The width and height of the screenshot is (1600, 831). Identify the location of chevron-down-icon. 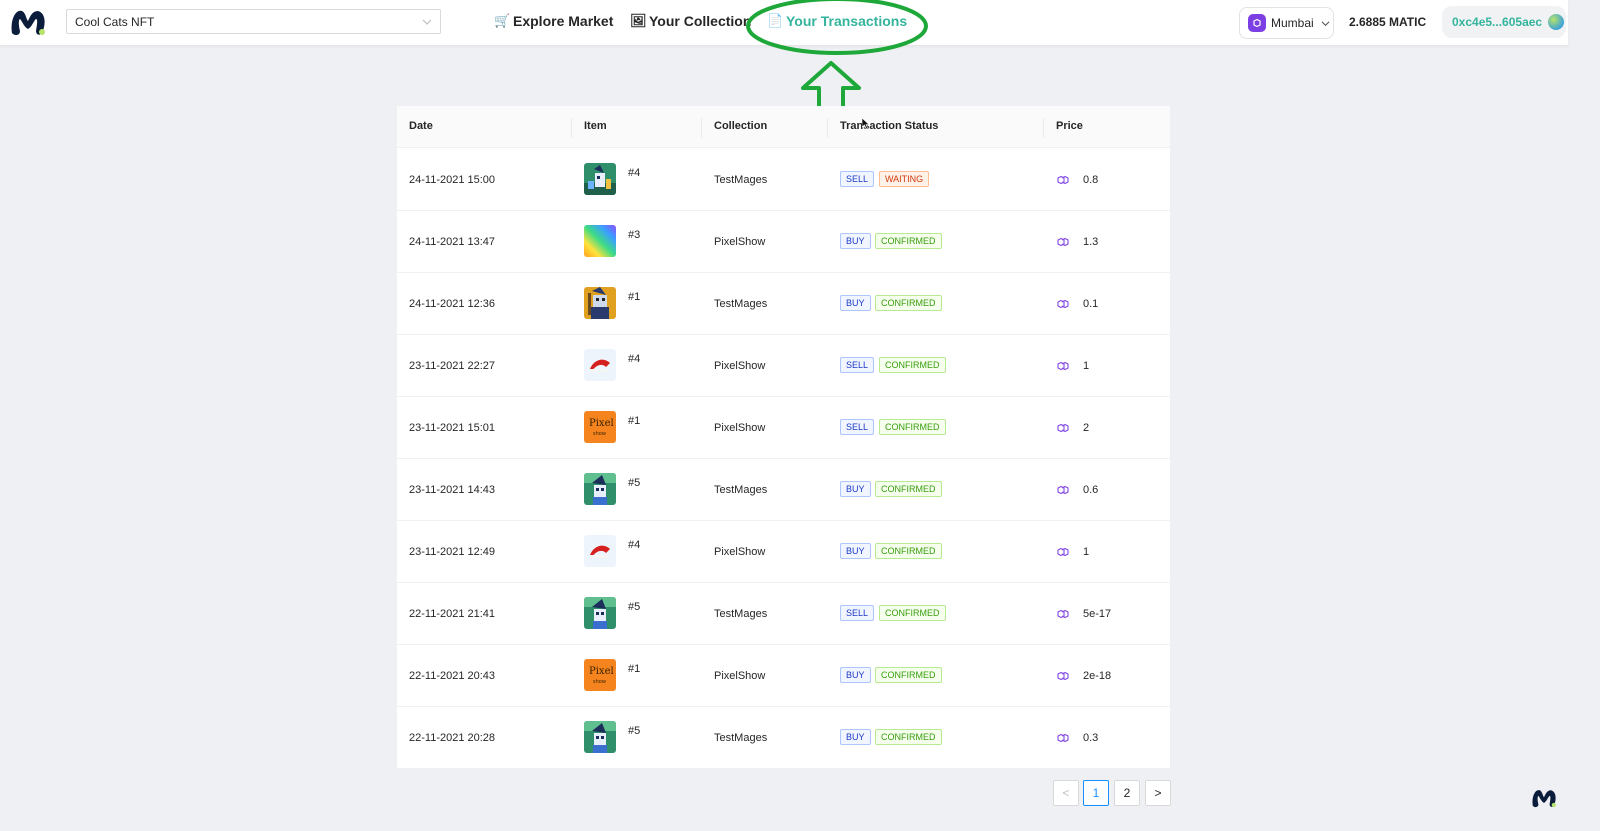
(1325, 23).